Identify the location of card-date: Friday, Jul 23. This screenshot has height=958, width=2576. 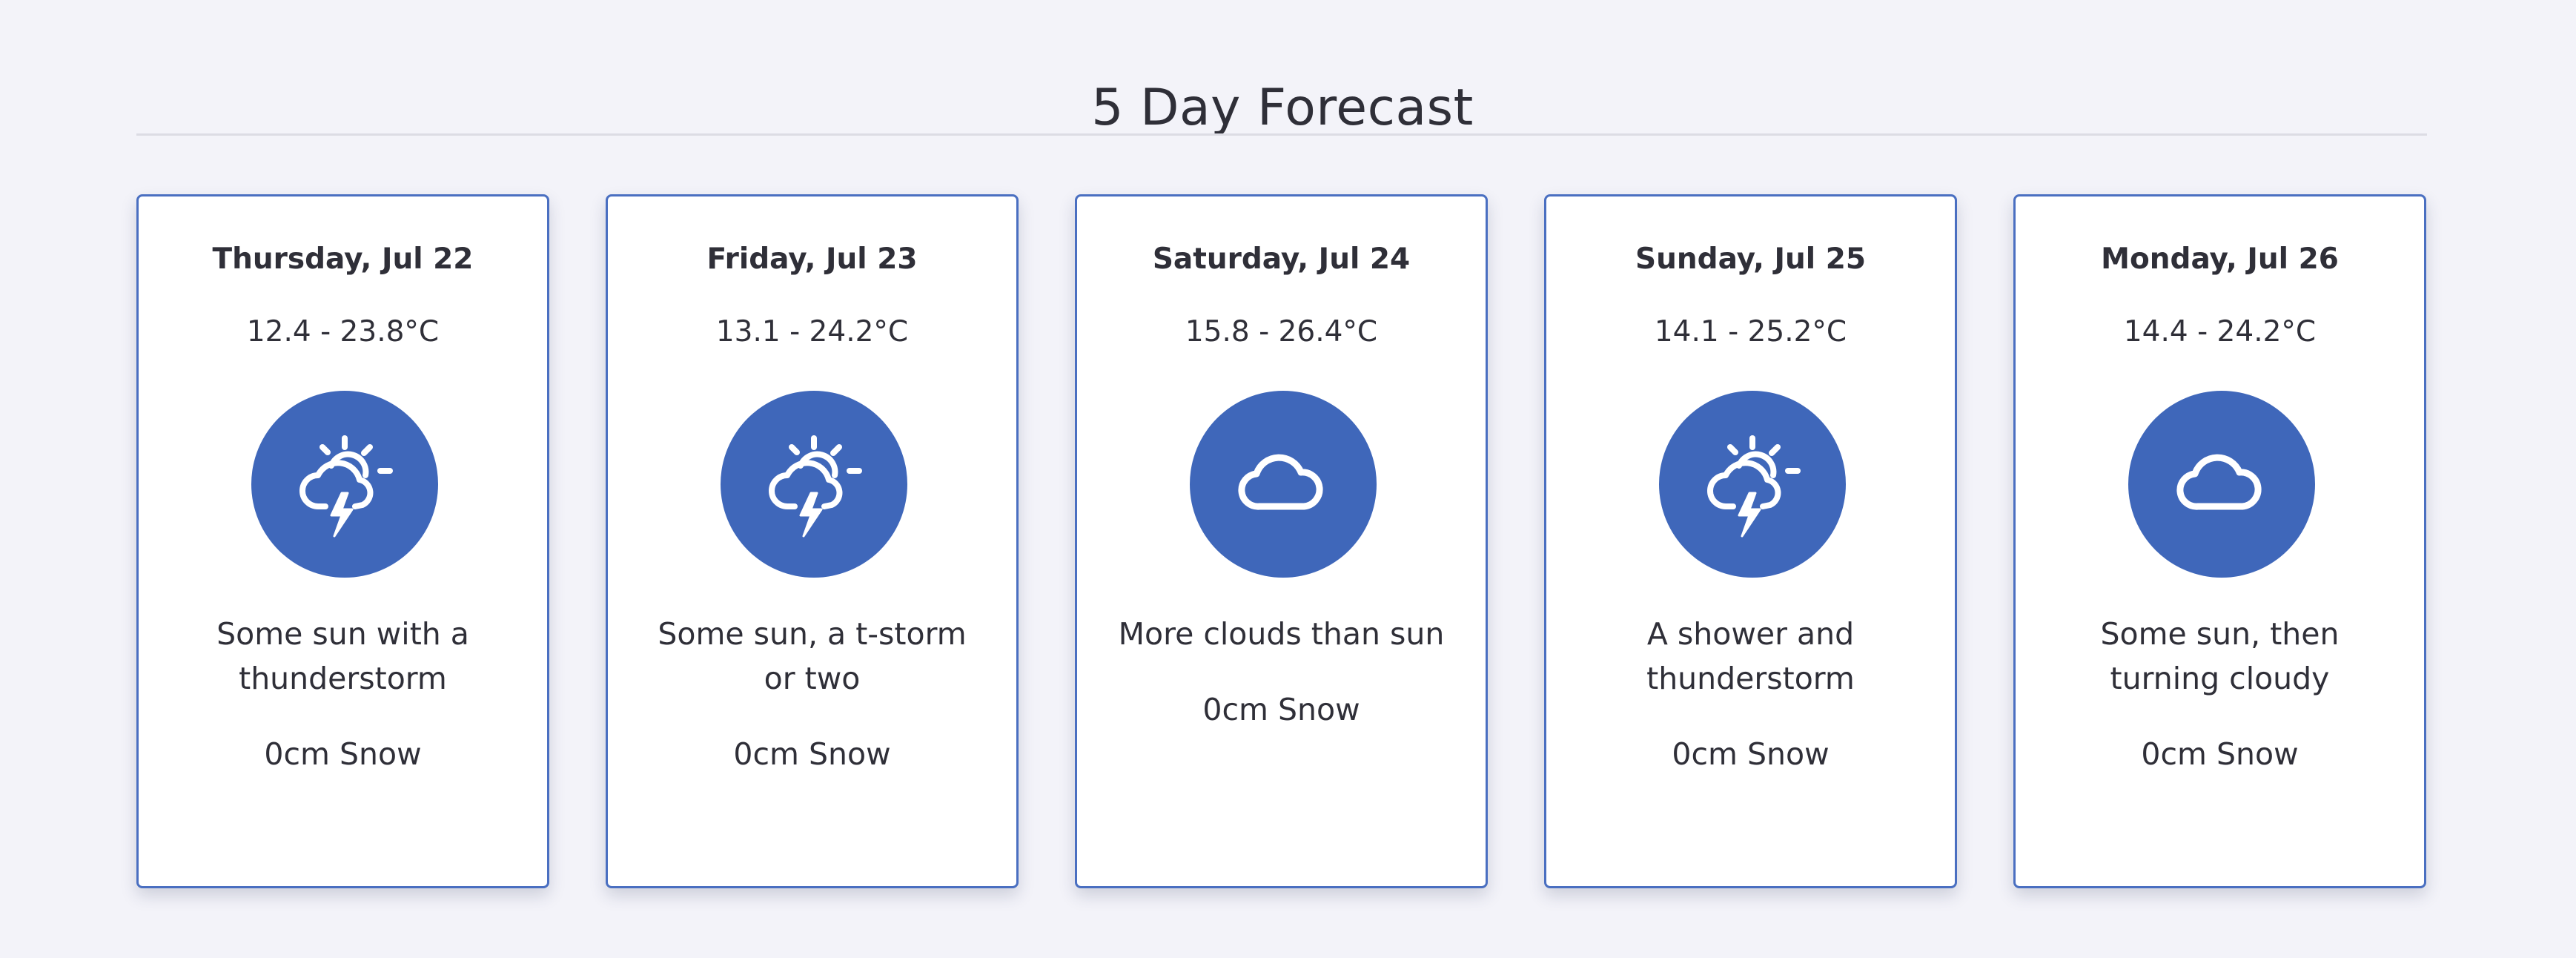
(812, 259).